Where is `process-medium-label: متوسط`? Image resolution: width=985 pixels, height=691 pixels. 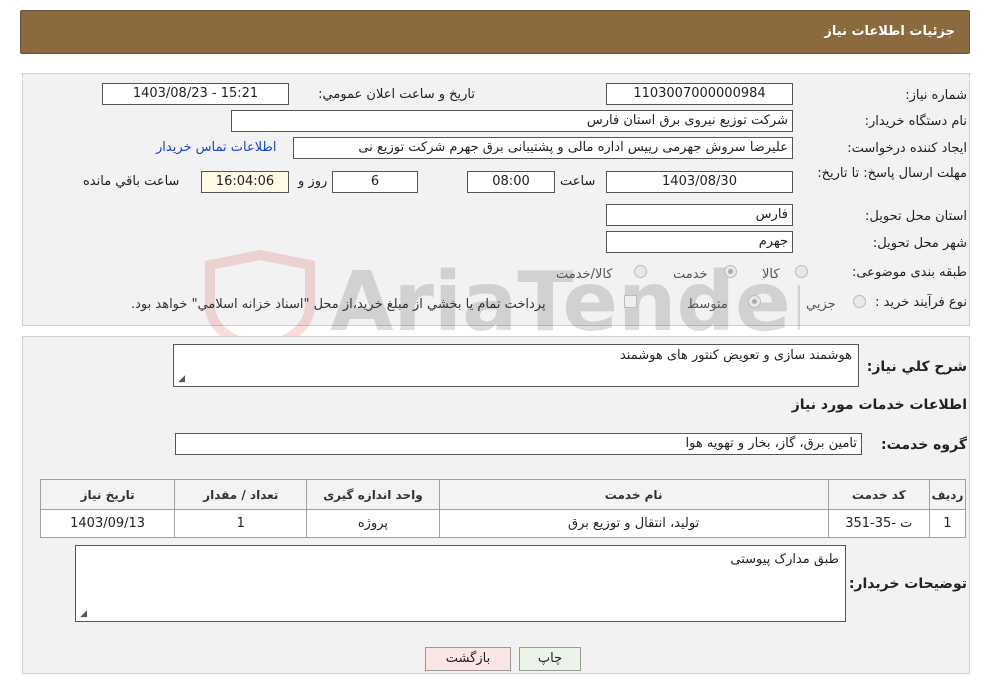 process-medium-label: متوسط is located at coordinates (707, 304).